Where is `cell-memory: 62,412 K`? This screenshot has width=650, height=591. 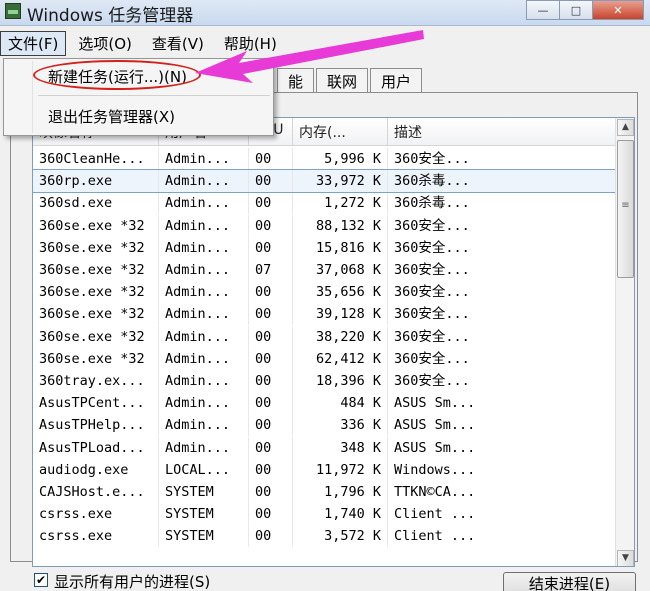
cell-memory: 62,412 K is located at coordinates (340, 358).